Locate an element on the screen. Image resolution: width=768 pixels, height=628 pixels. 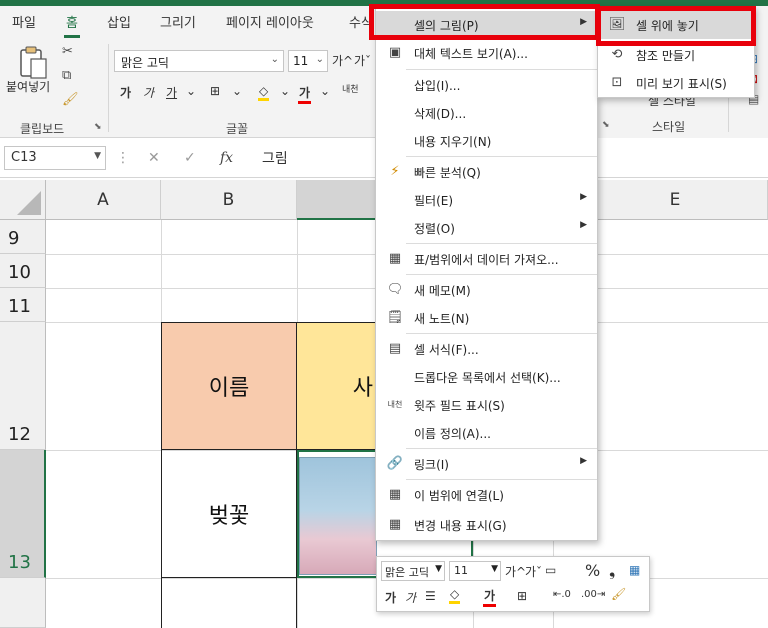
menu-item-link-to-range: ▦ 이 범위에 연결(L) is located at coordinates (486, 495).